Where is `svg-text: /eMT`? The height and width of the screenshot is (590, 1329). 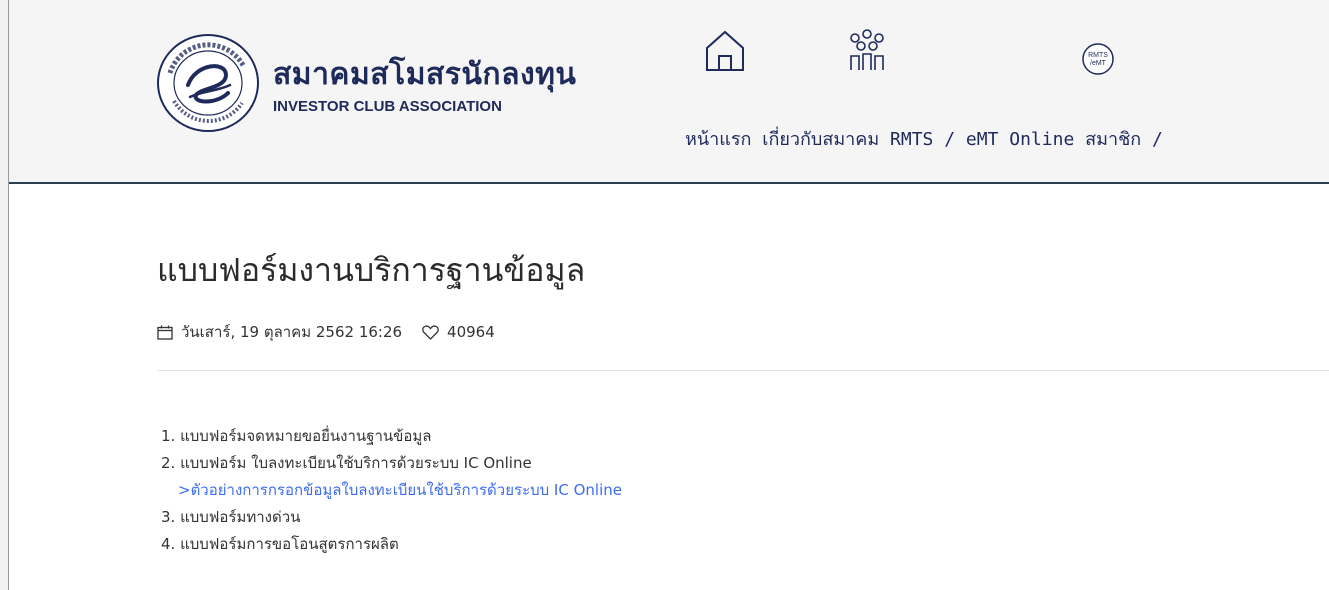
svg-text: /eMT is located at coordinates (1098, 63).